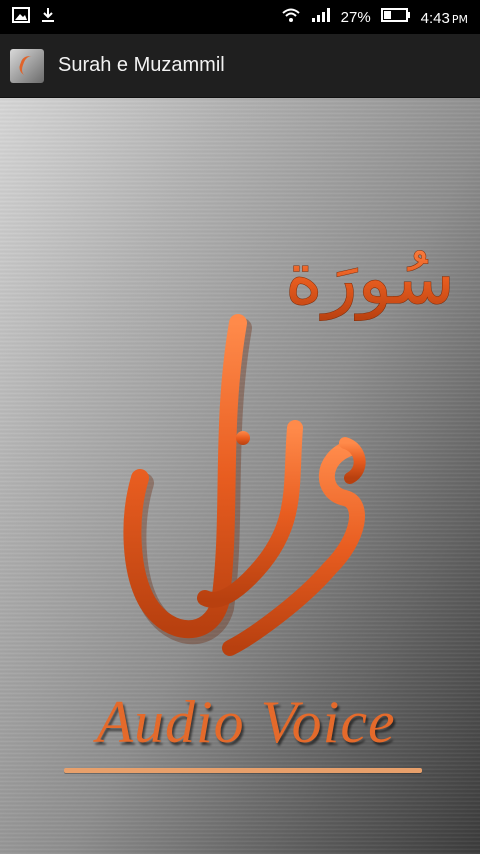 Image resolution: width=480 pixels, height=854 pixels. What do you see at coordinates (459, 19) in the screenshot?
I see `clock-ampm: PM` at bounding box center [459, 19].